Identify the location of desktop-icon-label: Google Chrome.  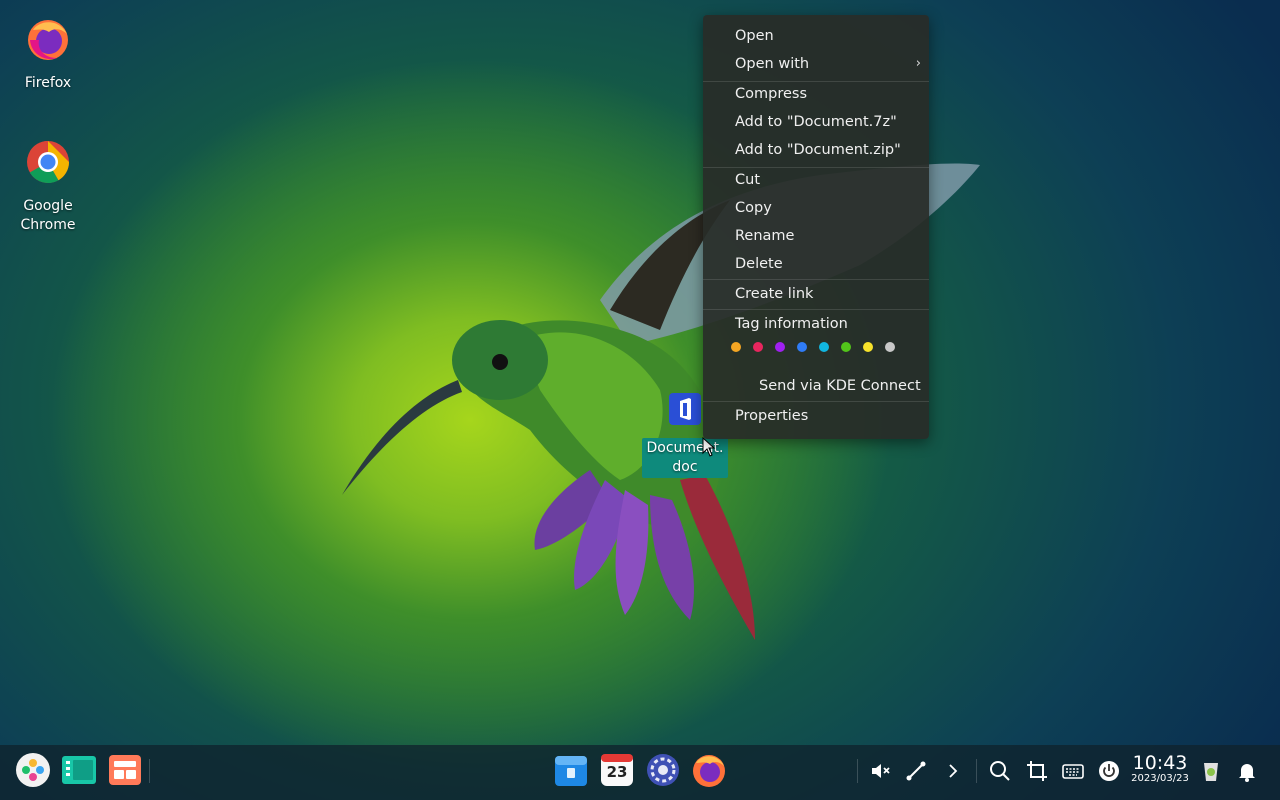
(48, 215).